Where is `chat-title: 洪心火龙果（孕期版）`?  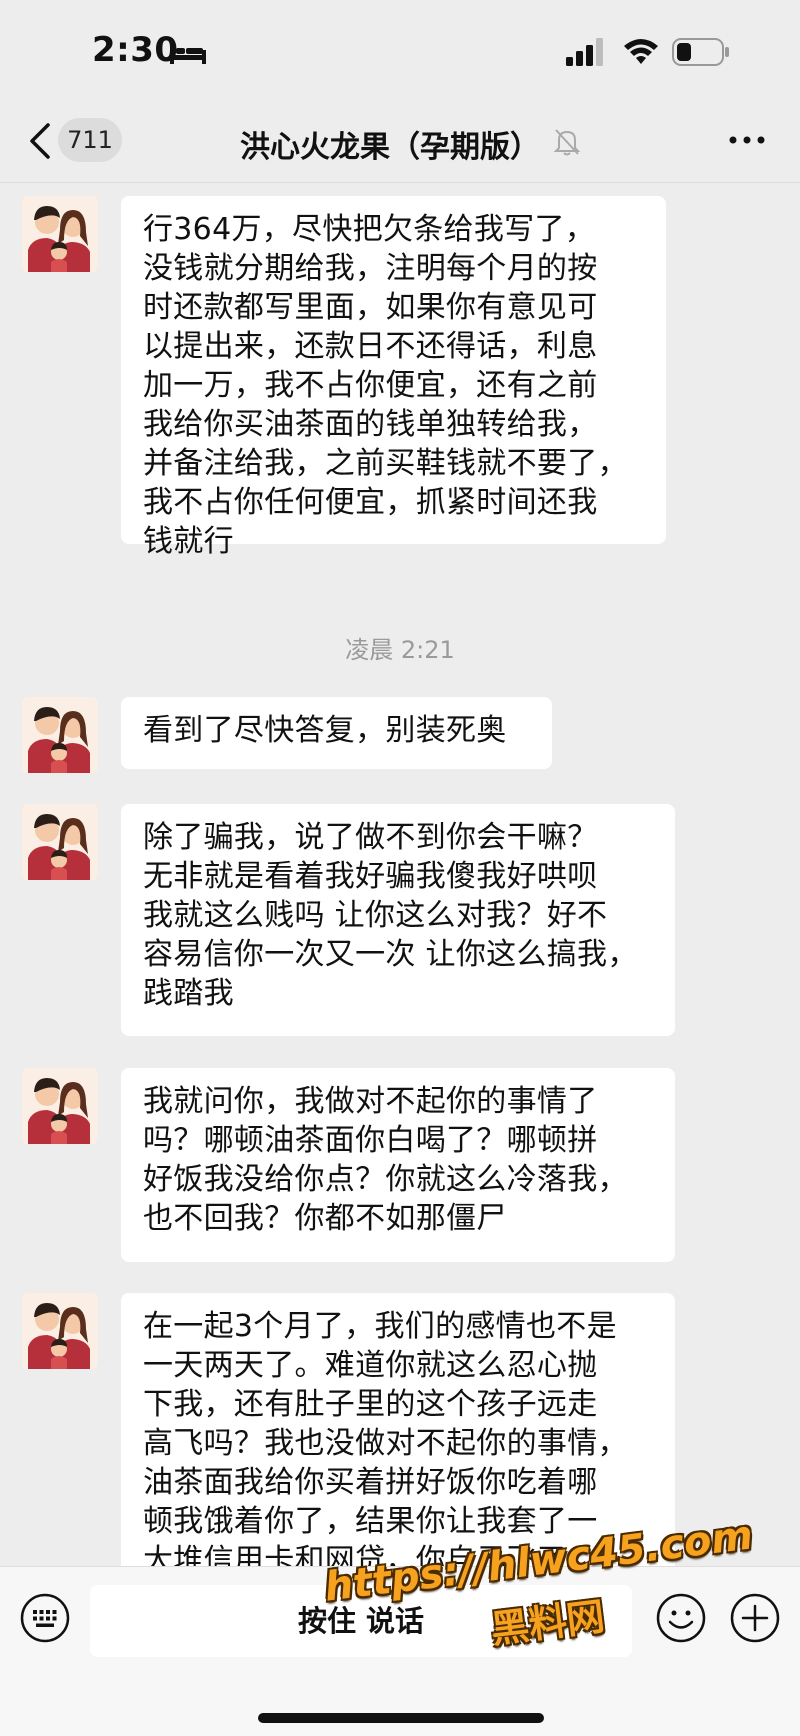 chat-title: 洪心火龙果（孕期版） is located at coordinates (390, 147).